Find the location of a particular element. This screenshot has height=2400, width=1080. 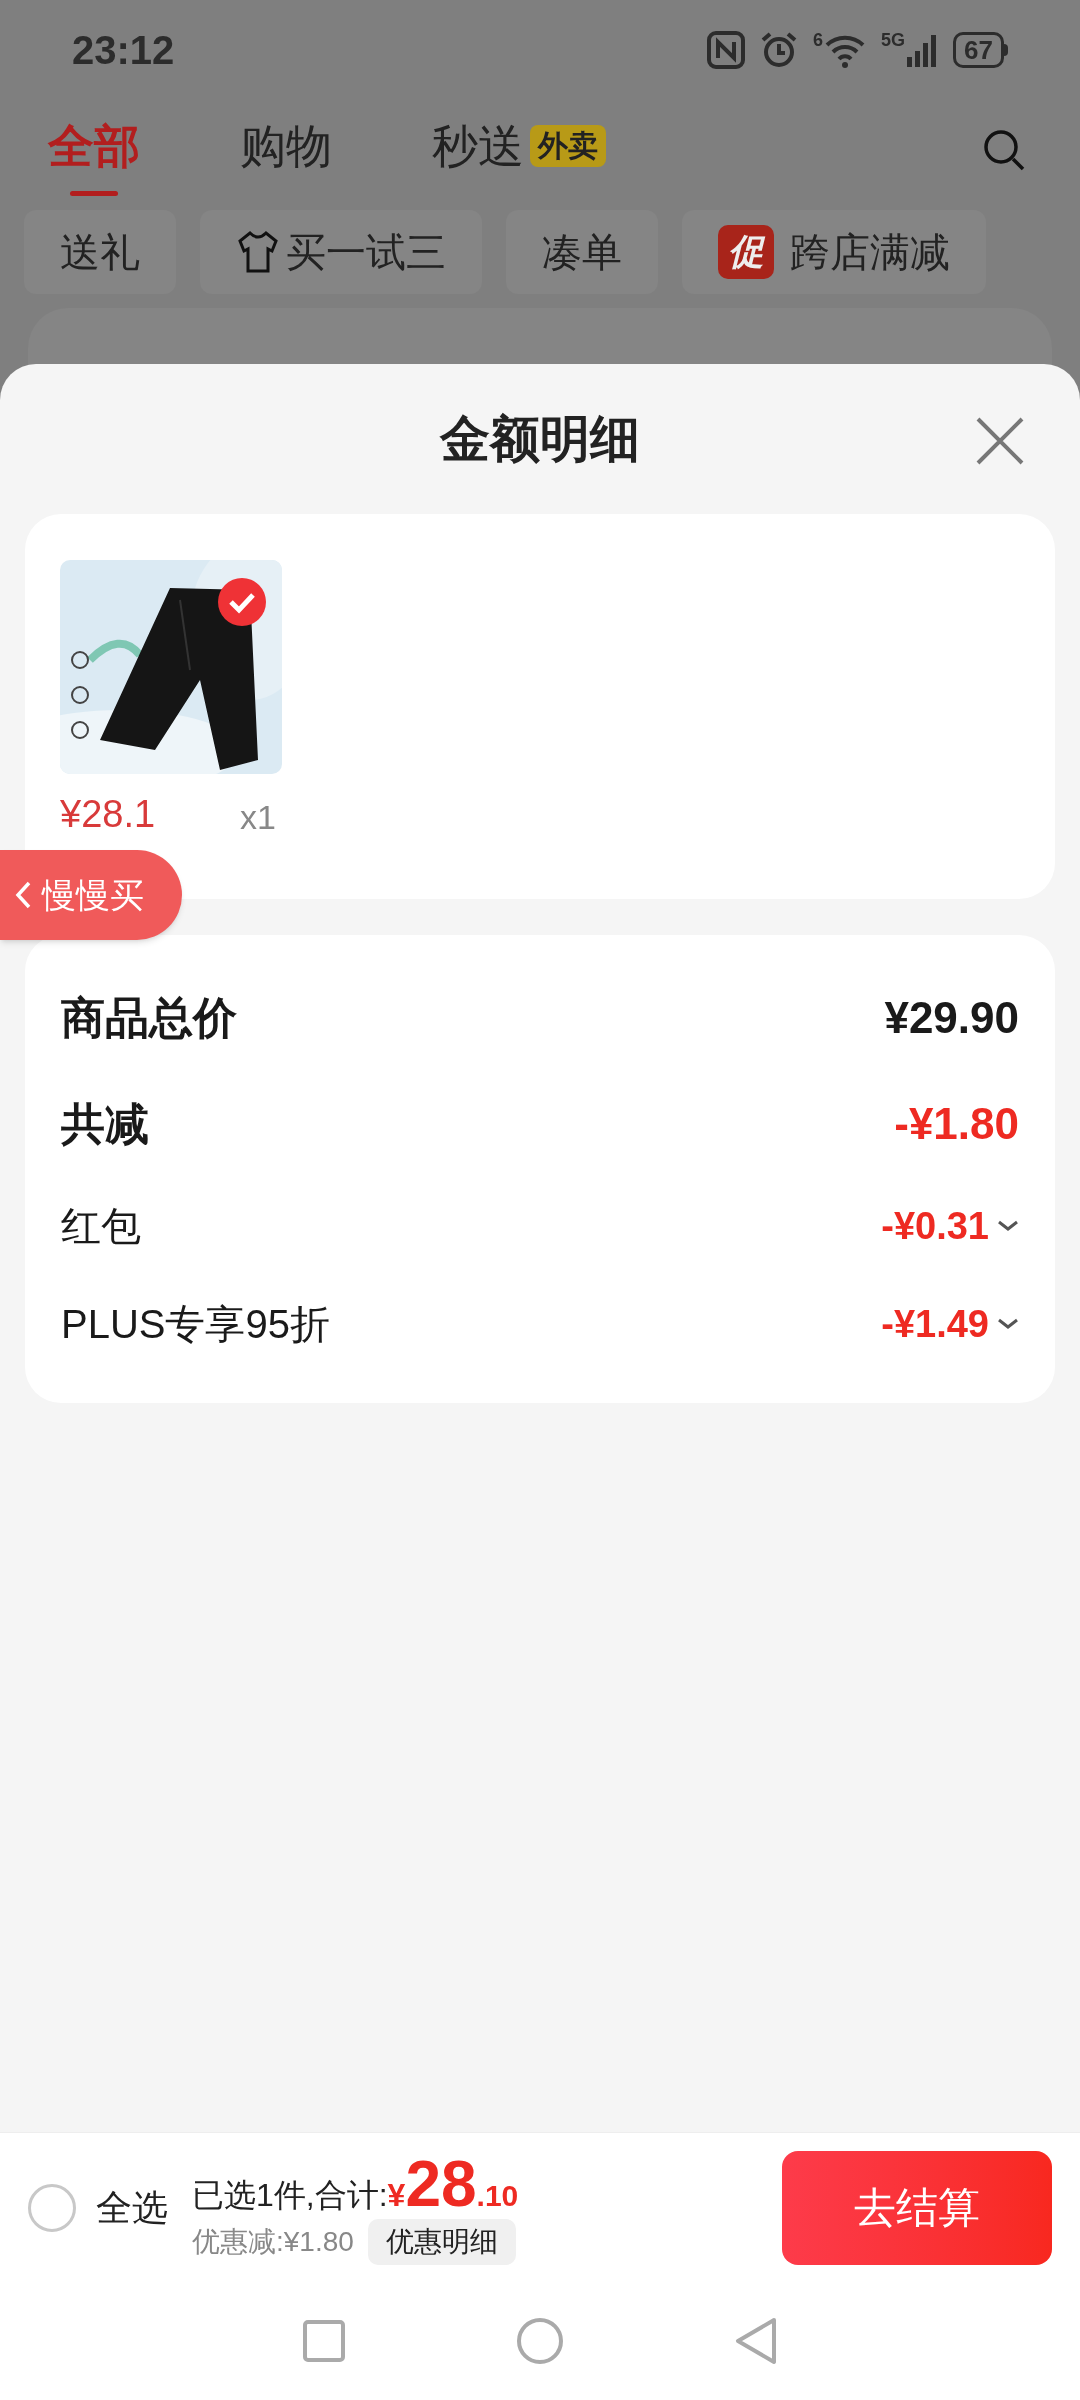

total-price: ¥28.10 is located at coordinates (453, 2184).